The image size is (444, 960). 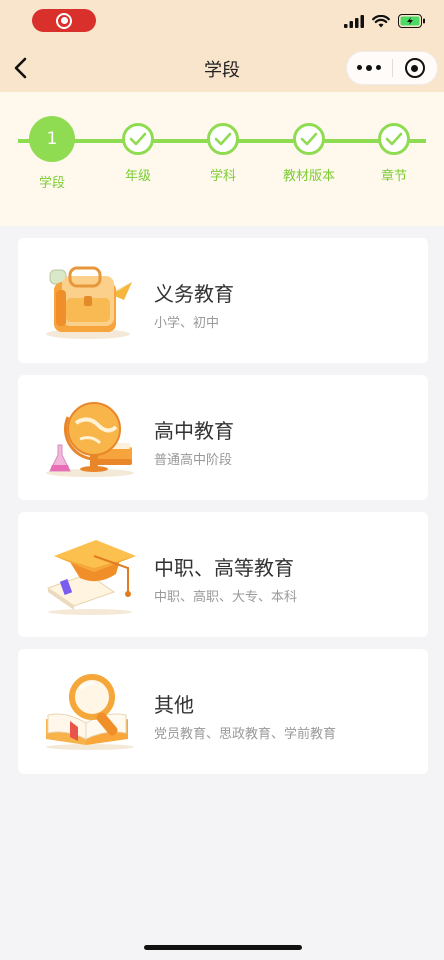 I want to click on more-dots-icon, so click(x=369, y=68).